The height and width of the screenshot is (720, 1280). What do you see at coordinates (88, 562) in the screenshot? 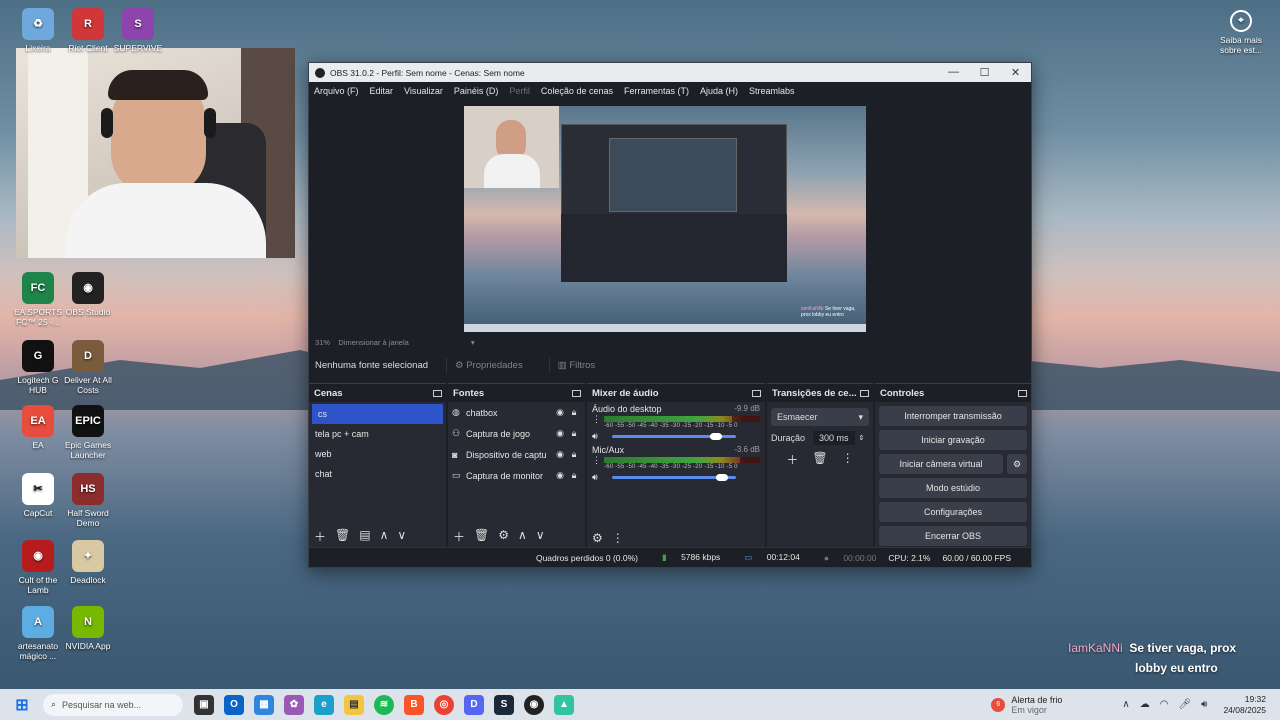
I see `desktop-icon: ✦ Deadlock` at bounding box center [88, 562].